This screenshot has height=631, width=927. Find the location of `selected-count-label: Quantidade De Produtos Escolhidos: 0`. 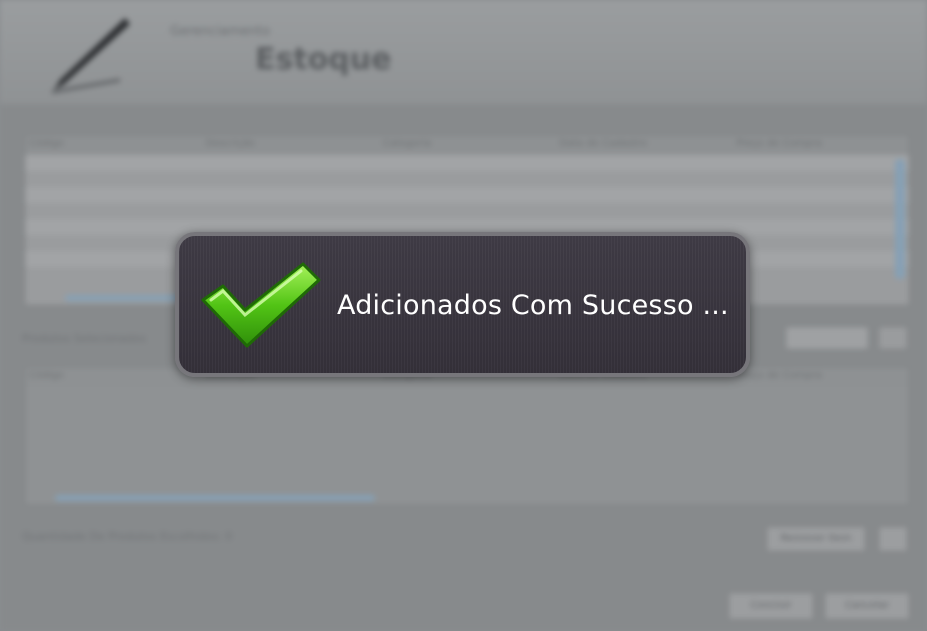

selected-count-label: Quantidade De Produtos Escolhidos: 0 is located at coordinates (127, 536).